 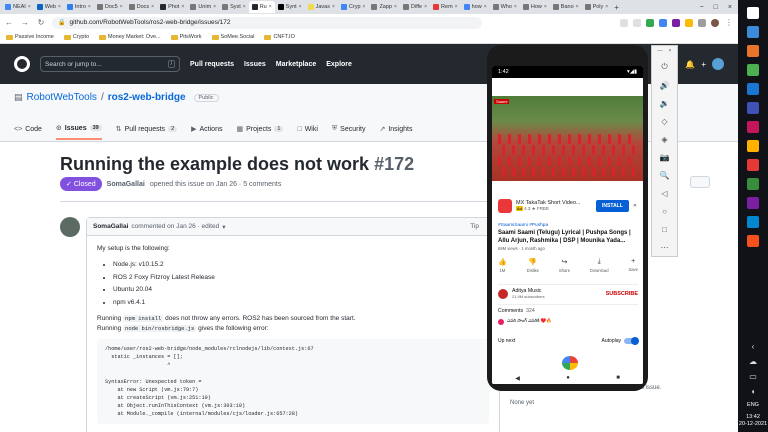 What do you see at coordinates (307, 129) in the screenshot?
I see `tab-wiki: □ Wiki` at bounding box center [307, 129].